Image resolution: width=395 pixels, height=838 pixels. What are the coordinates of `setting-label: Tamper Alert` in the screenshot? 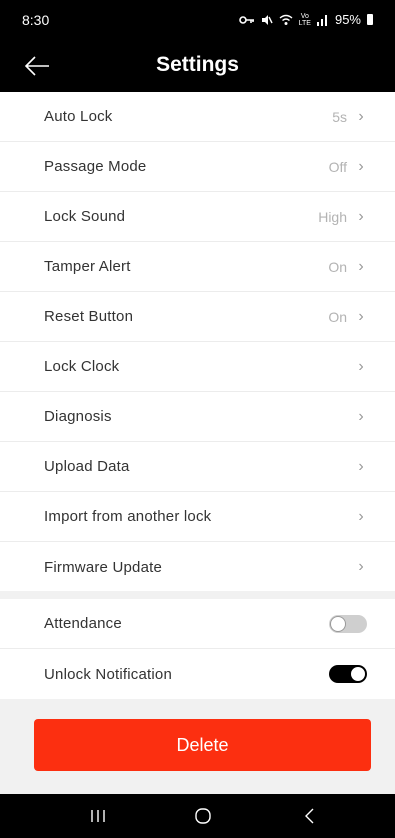 It's located at (87, 266).